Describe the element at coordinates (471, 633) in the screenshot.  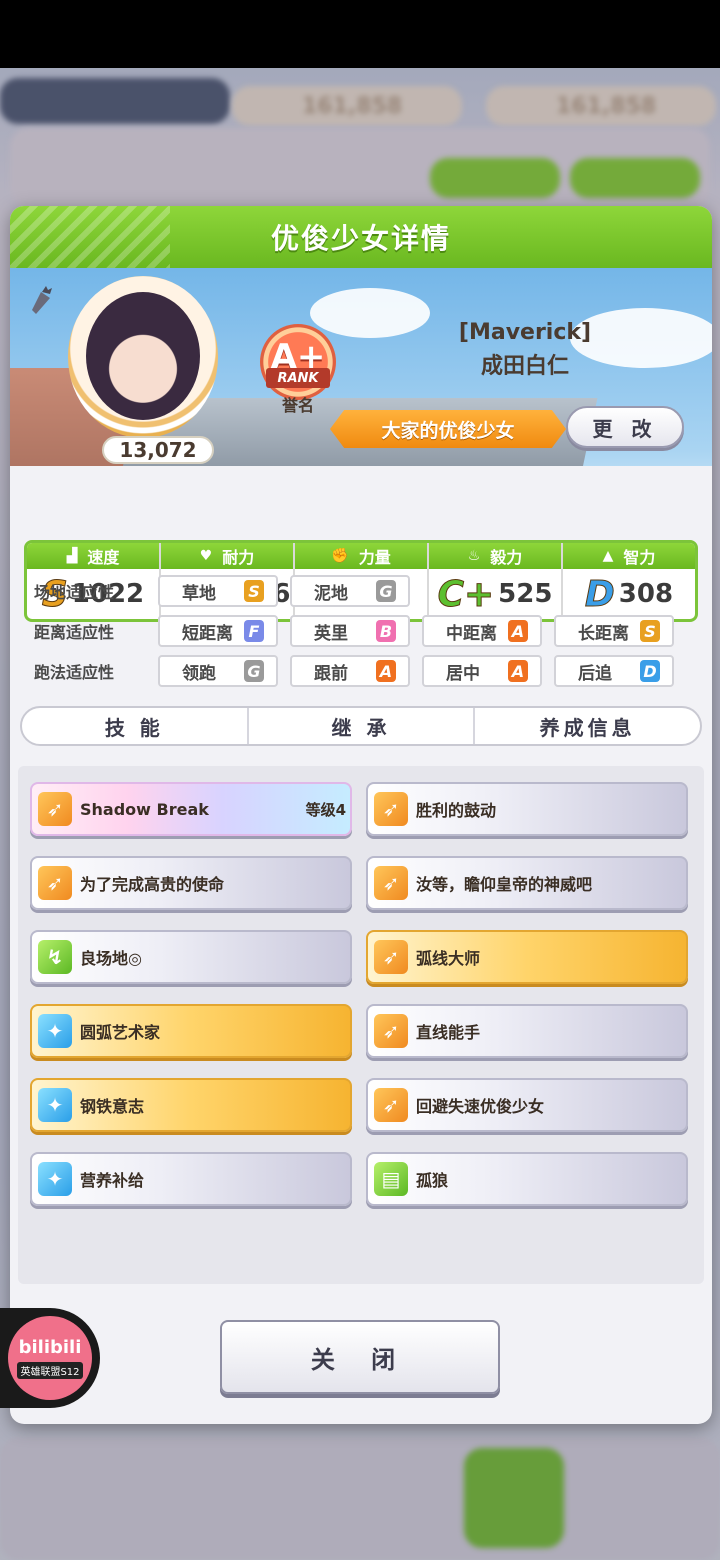
I see `aptitude-name: 中距离` at that location.